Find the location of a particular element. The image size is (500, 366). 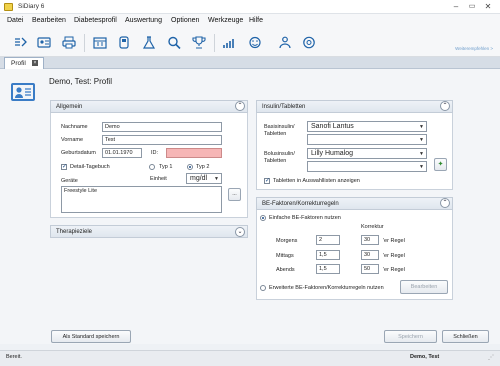

page-title: Demo, Test: Profil is located at coordinates (80, 81).